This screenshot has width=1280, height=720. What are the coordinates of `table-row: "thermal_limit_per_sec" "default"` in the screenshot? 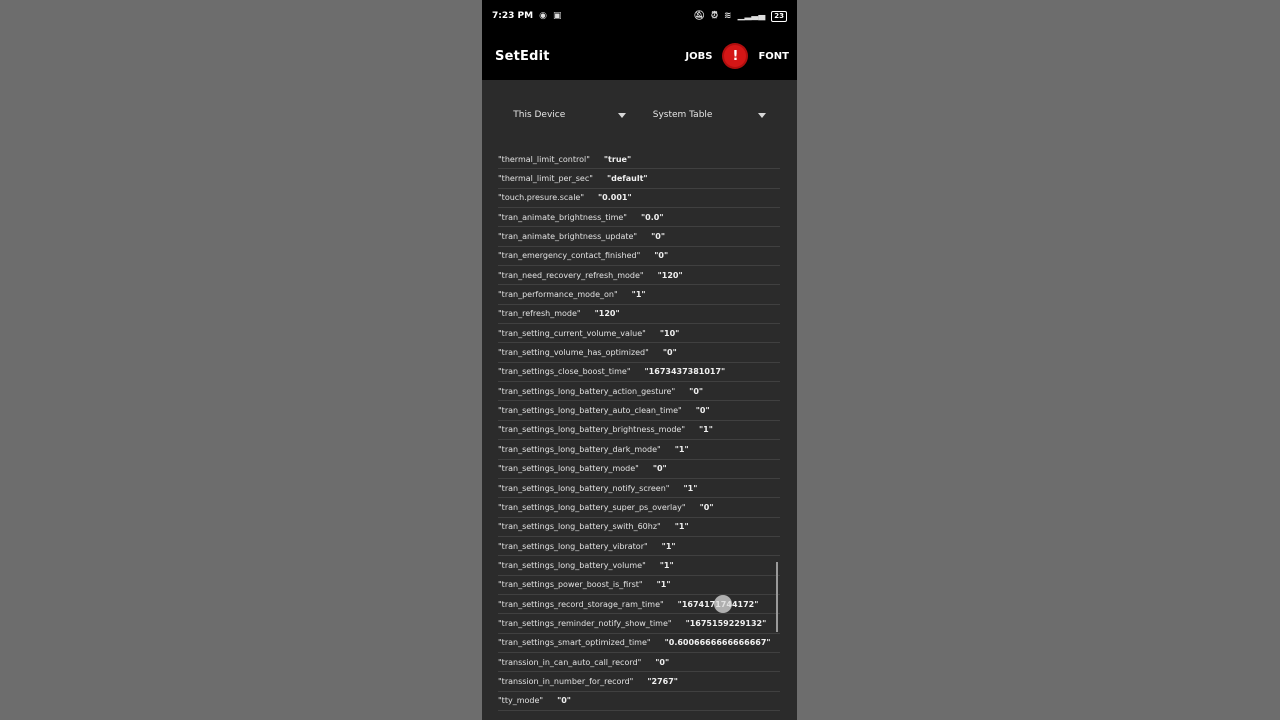 It's located at (639, 179).